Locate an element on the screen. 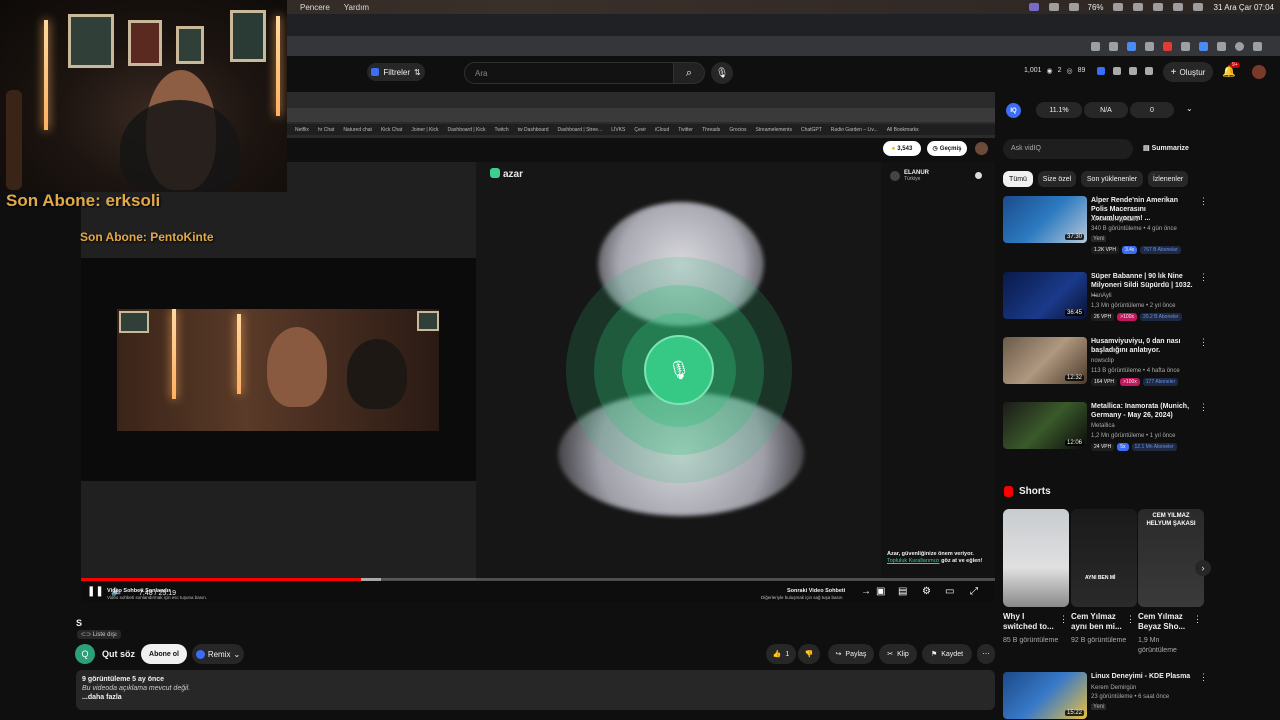 The image size is (1280, 720). menu-pencere: Pencere is located at coordinates (315, 7).